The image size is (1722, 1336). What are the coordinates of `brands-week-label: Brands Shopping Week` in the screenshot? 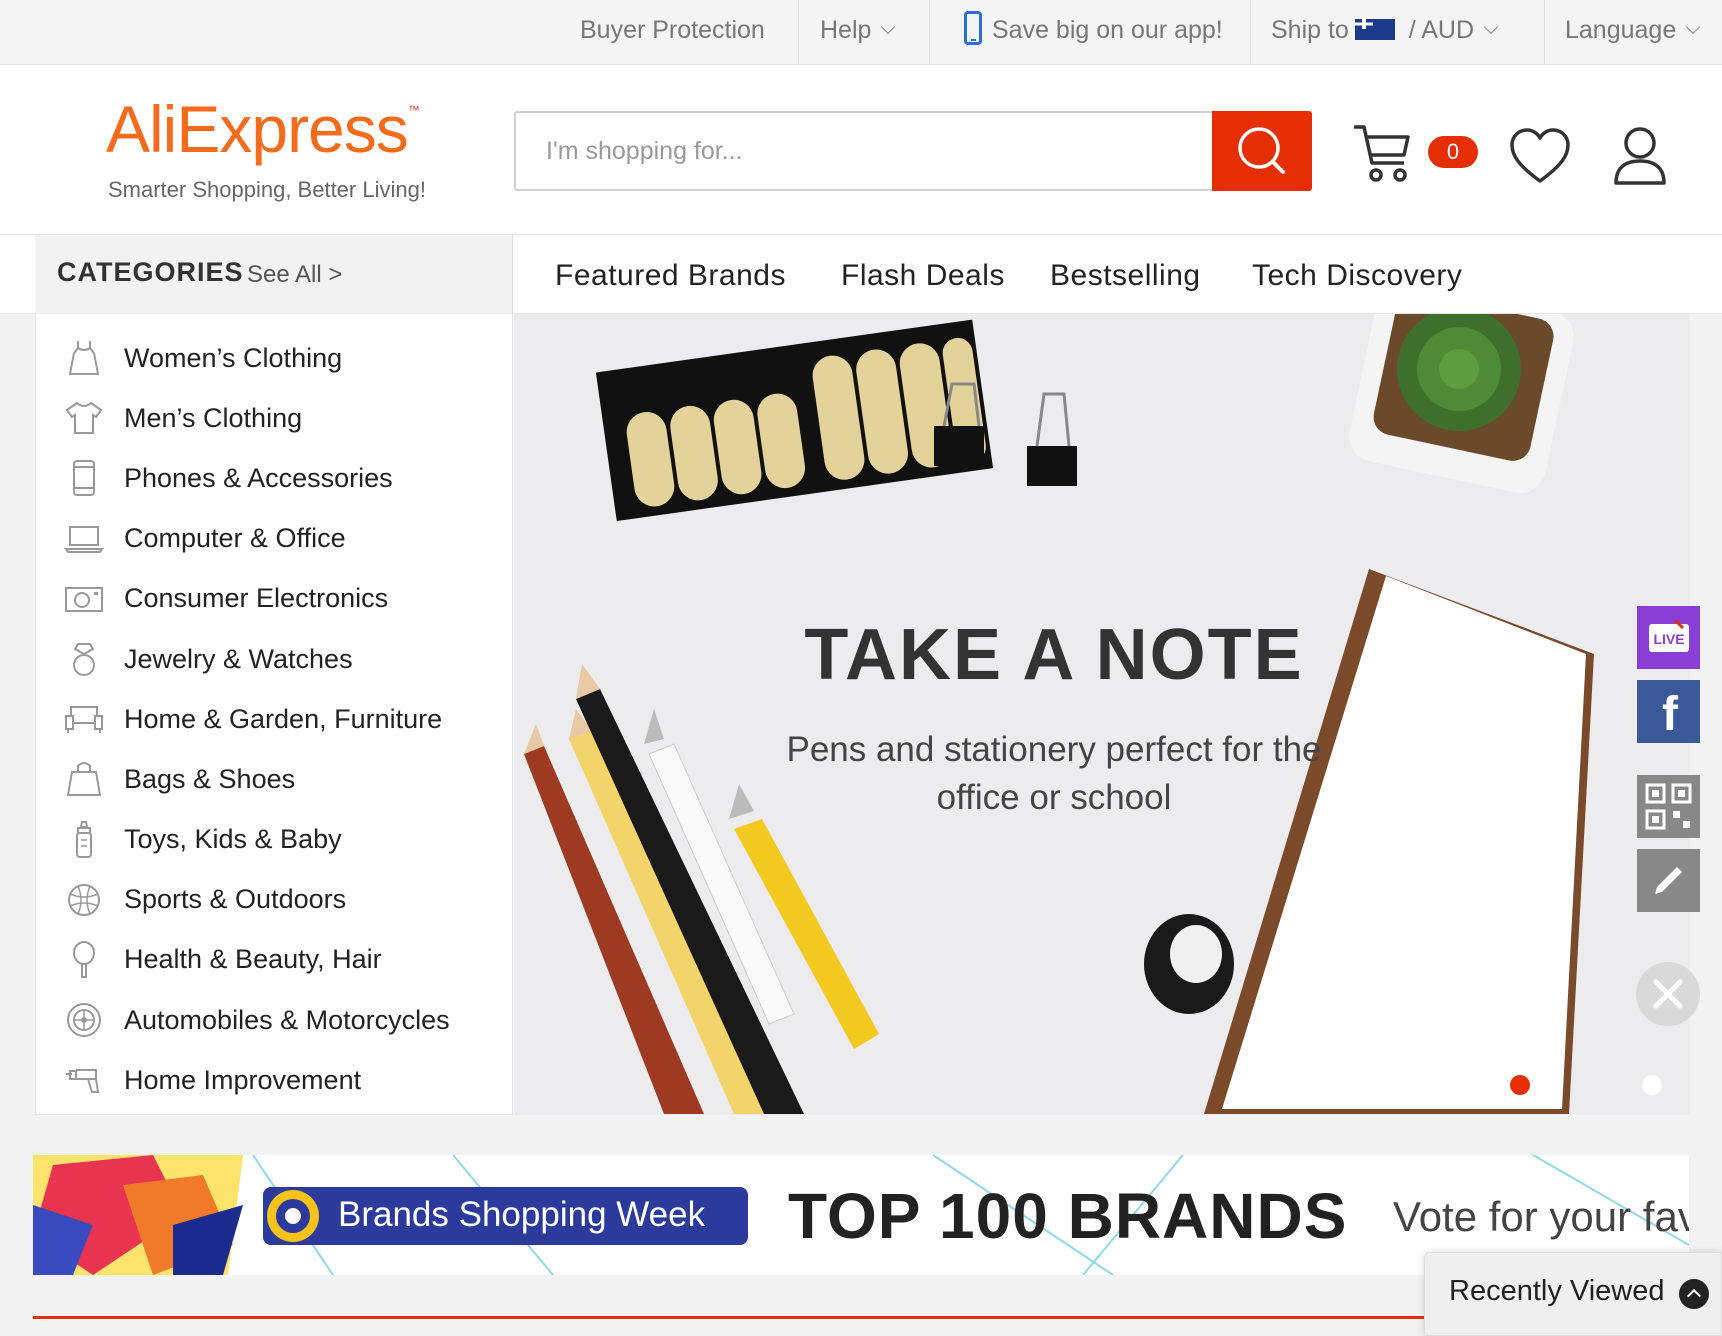 It's located at (522, 1214).